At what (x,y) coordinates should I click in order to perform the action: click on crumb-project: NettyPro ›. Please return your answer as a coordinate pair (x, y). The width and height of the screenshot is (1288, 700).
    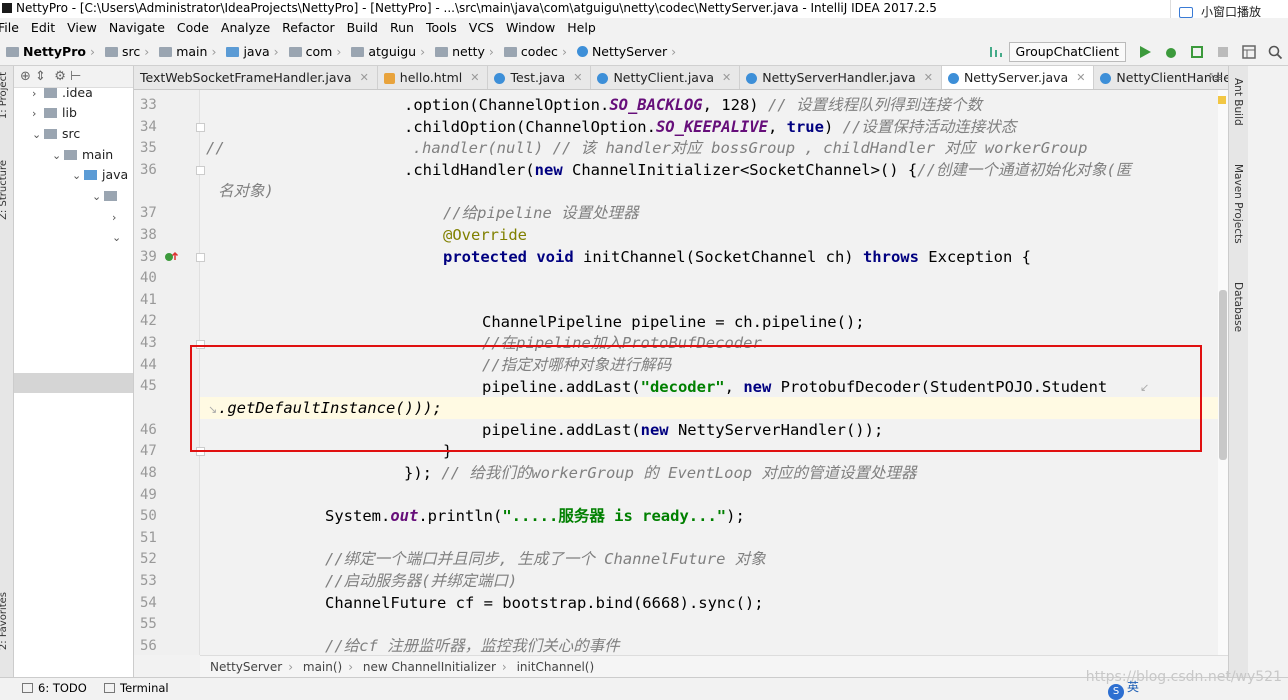
    Looking at the image, I should click on (47, 51).